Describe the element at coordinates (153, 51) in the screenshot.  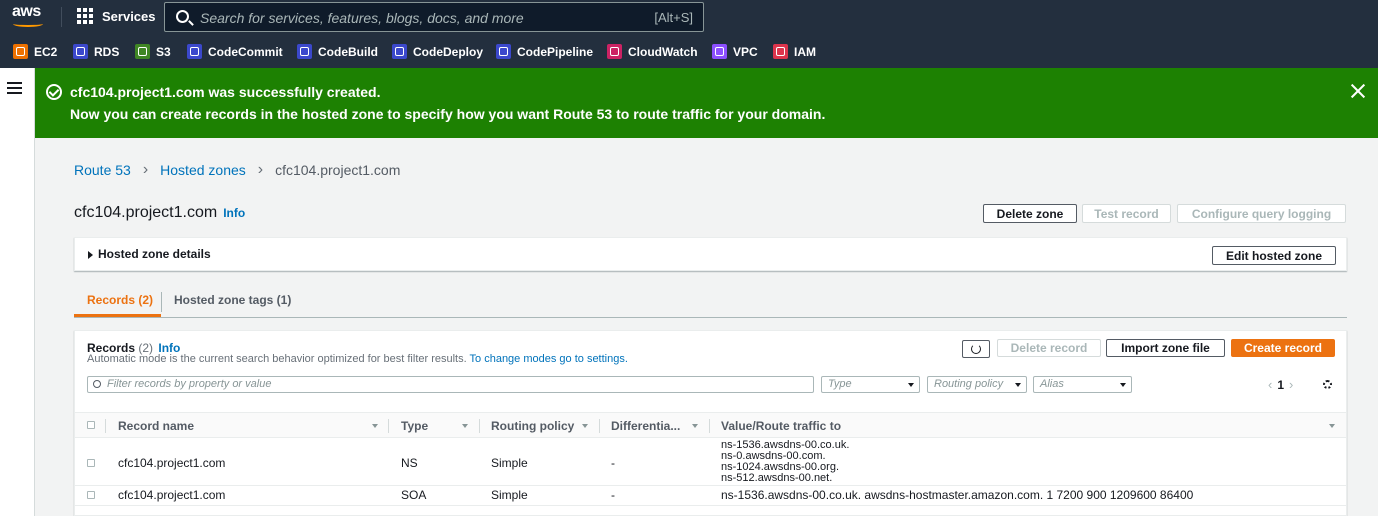
I see `favorite-s3: S3` at that location.